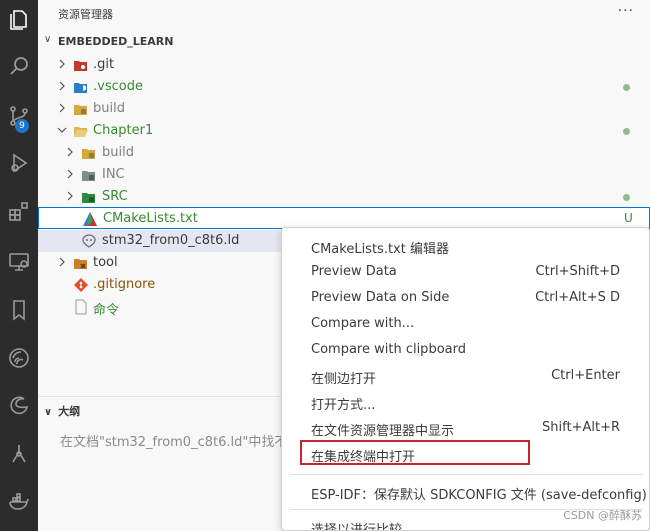  I want to click on menu-item-label: 选择以进行比较, so click(357, 527).